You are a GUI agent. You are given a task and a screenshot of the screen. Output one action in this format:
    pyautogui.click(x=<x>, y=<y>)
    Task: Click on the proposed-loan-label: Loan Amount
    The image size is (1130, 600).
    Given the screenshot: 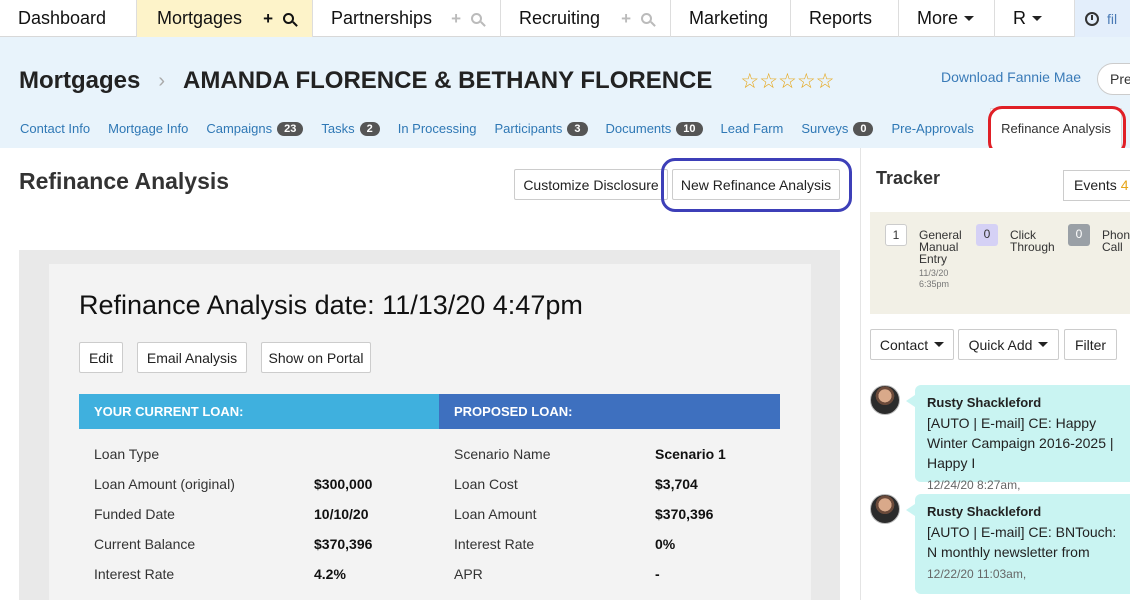 What is the action you would take?
    pyautogui.click(x=495, y=514)
    